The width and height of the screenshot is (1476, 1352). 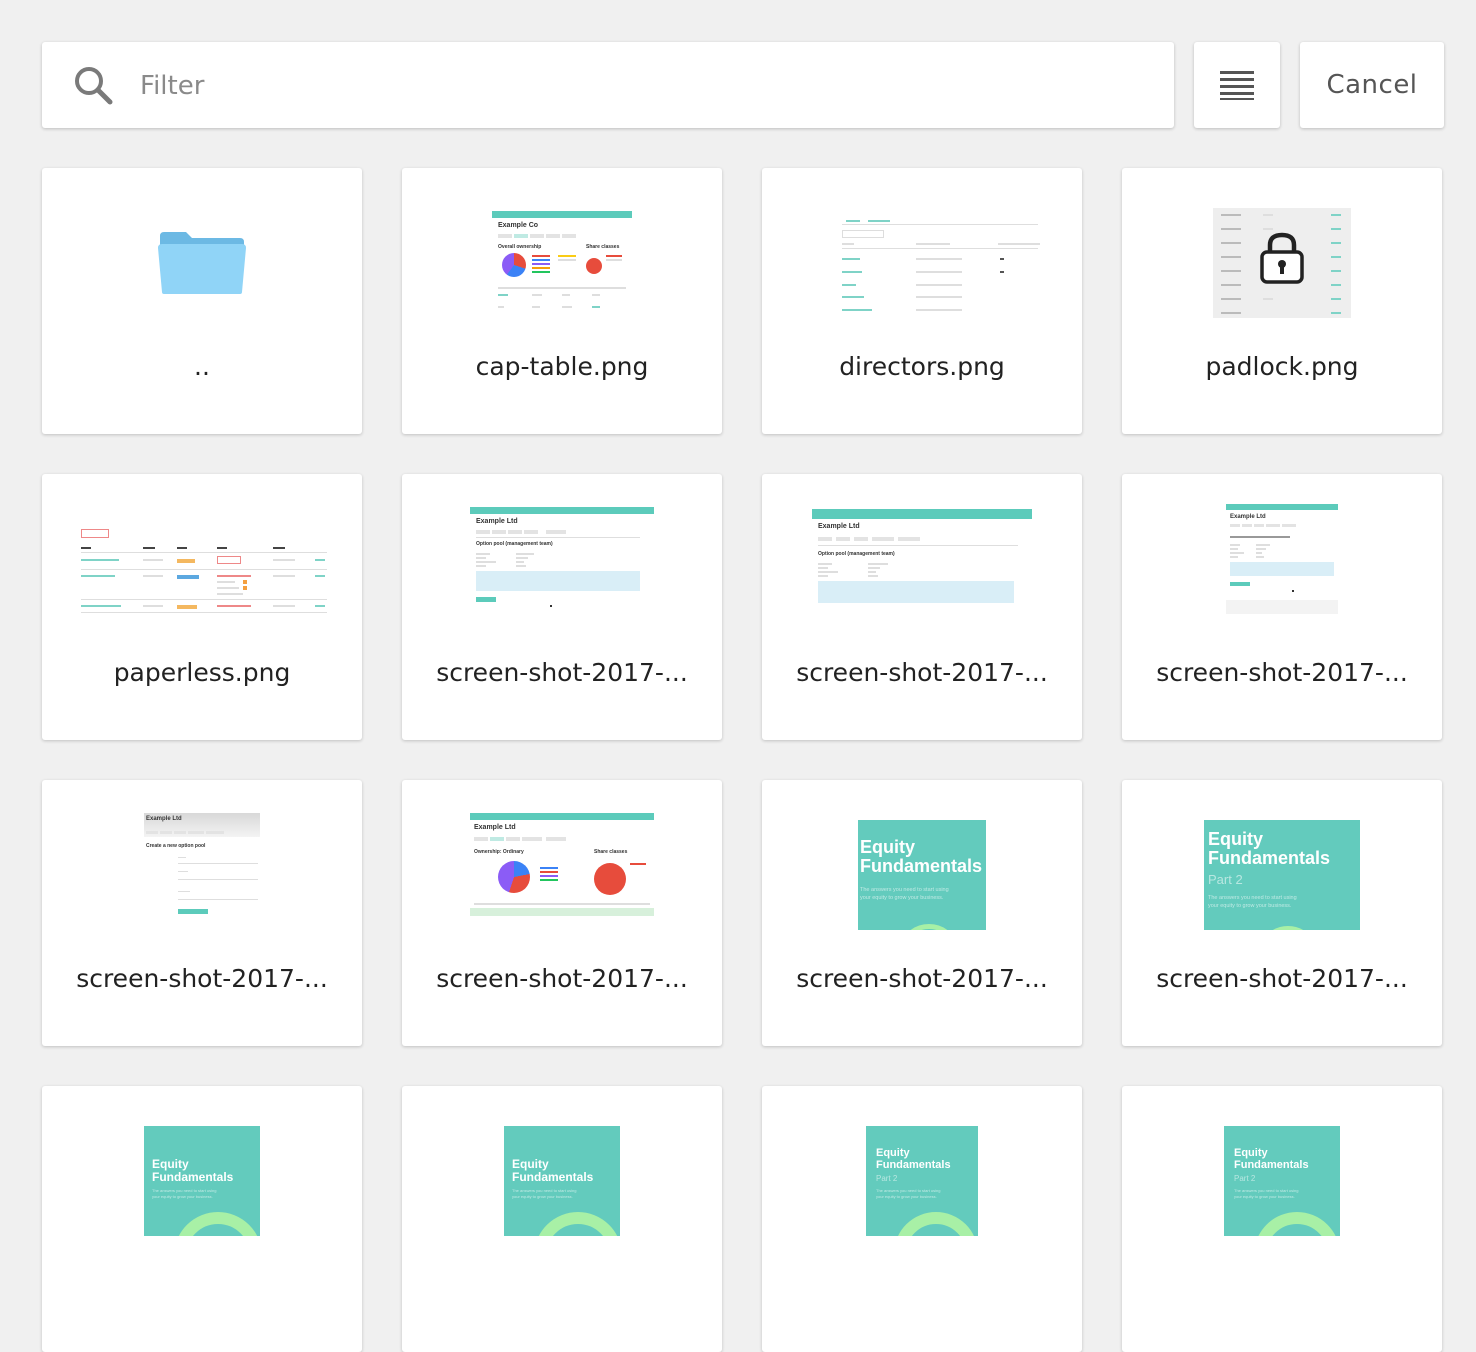 I want to click on list-view-button, so click(x=1237, y=85).